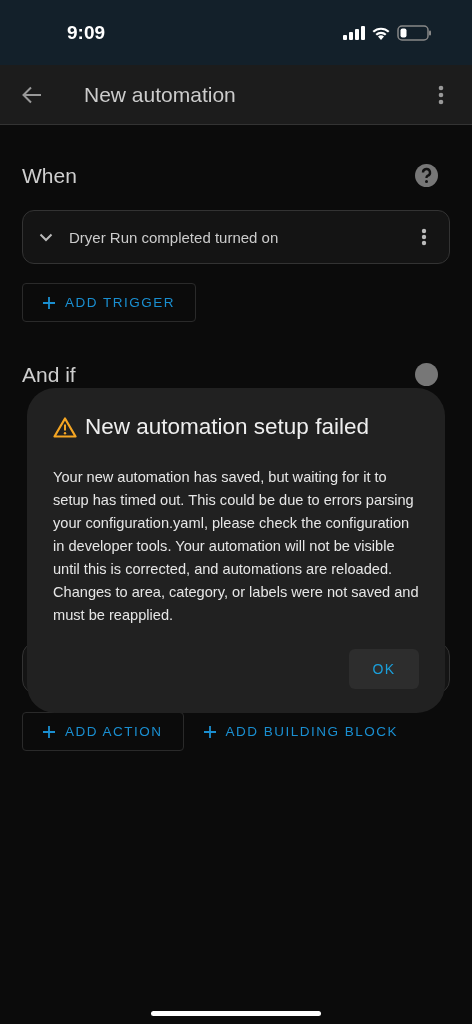 This screenshot has height=1024, width=472. What do you see at coordinates (381, 32) in the screenshot?
I see `wifi-icon` at bounding box center [381, 32].